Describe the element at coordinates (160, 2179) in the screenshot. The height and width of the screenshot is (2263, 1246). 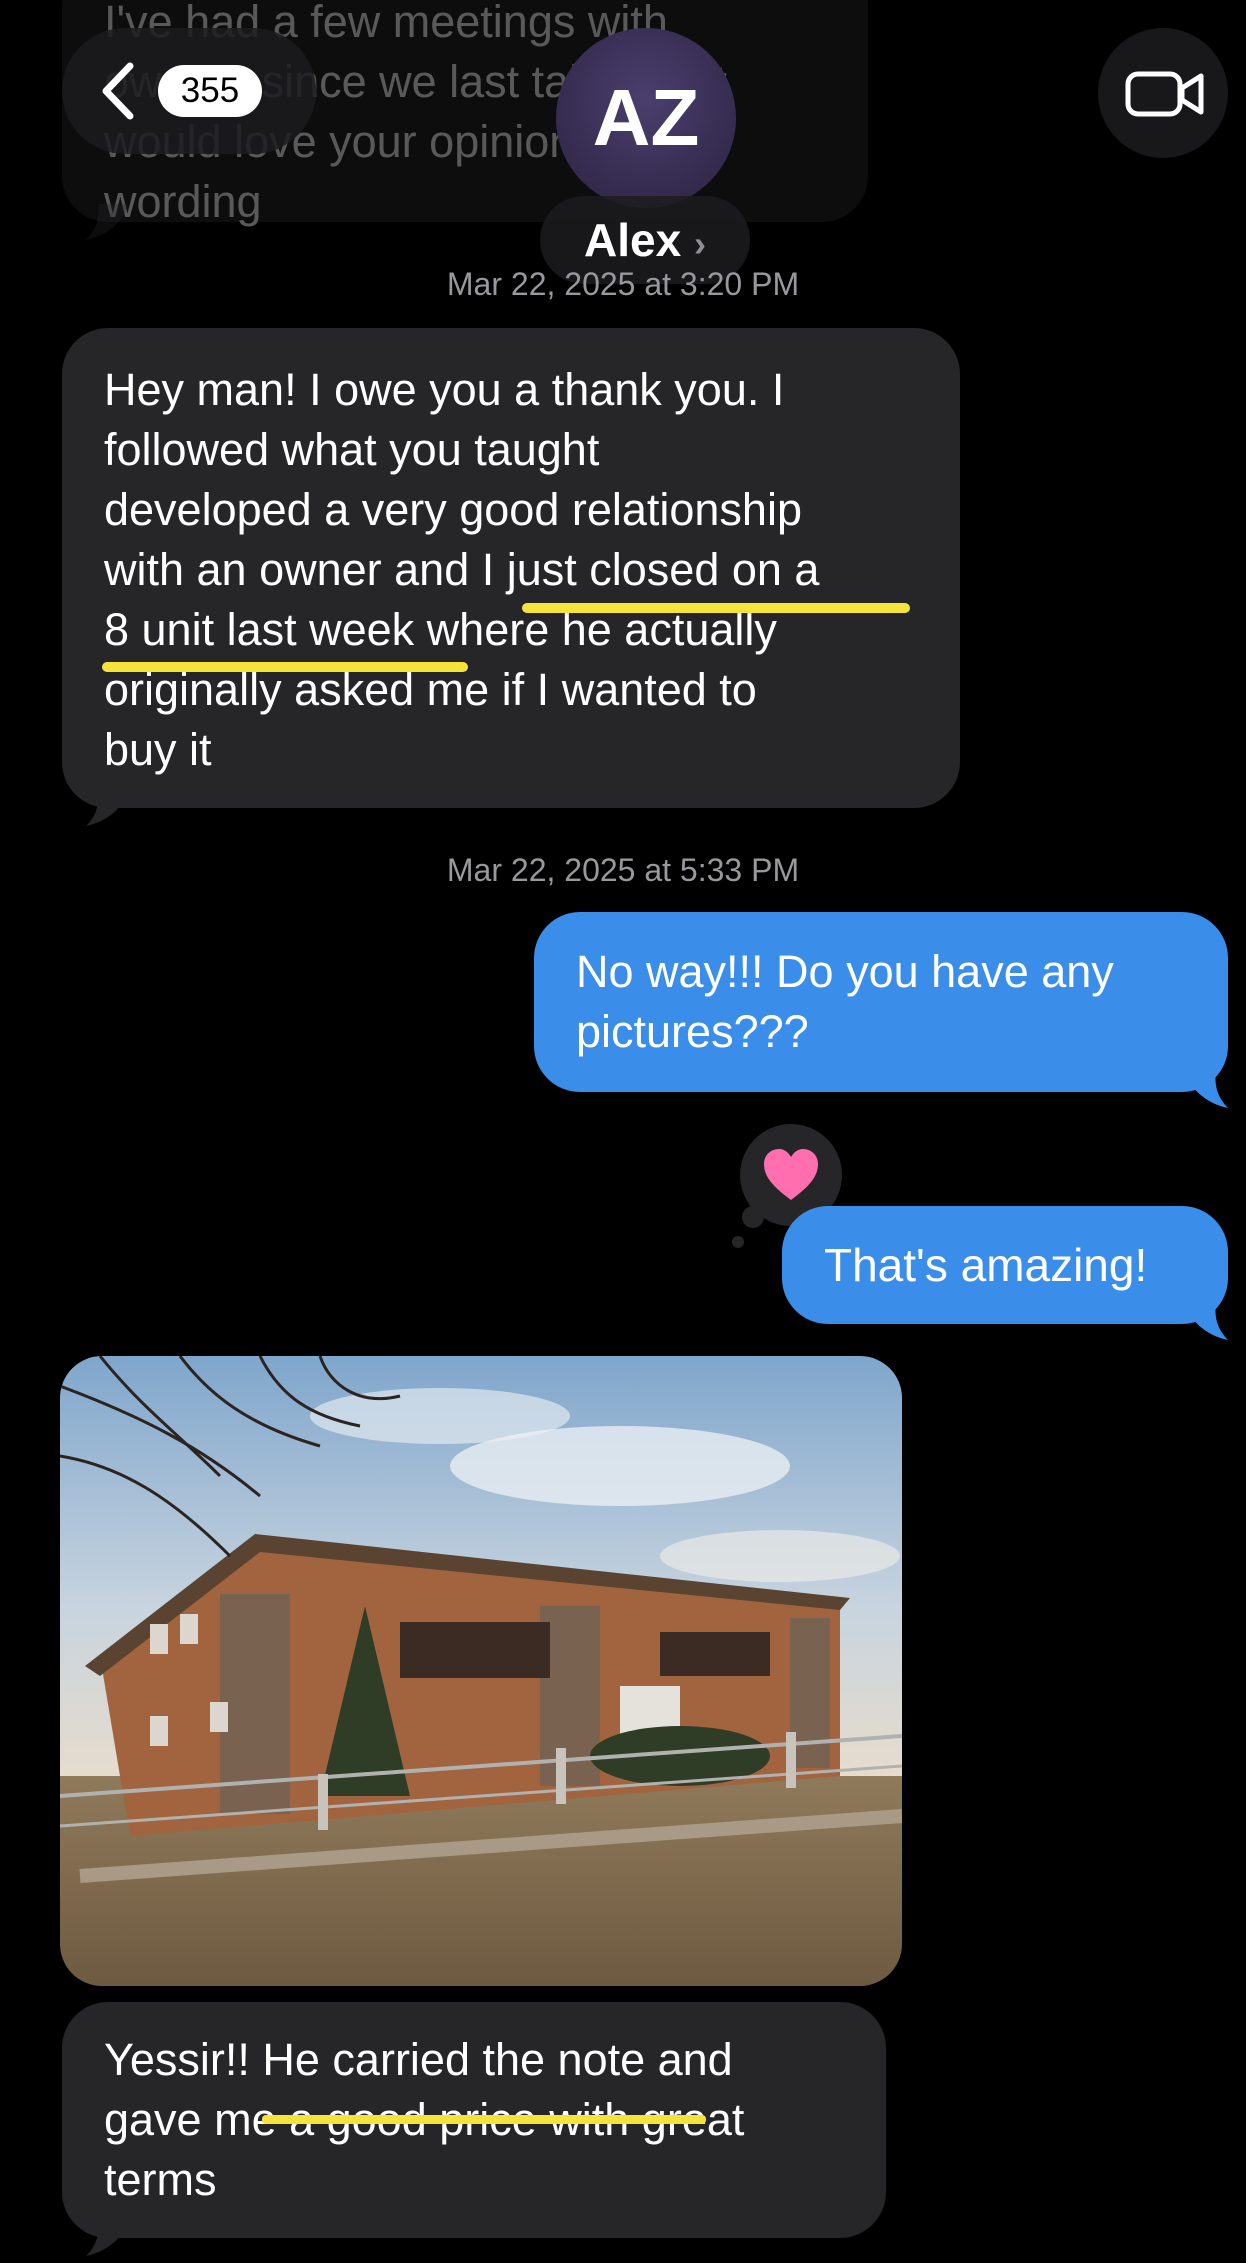
I see `message-line: terms` at that location.